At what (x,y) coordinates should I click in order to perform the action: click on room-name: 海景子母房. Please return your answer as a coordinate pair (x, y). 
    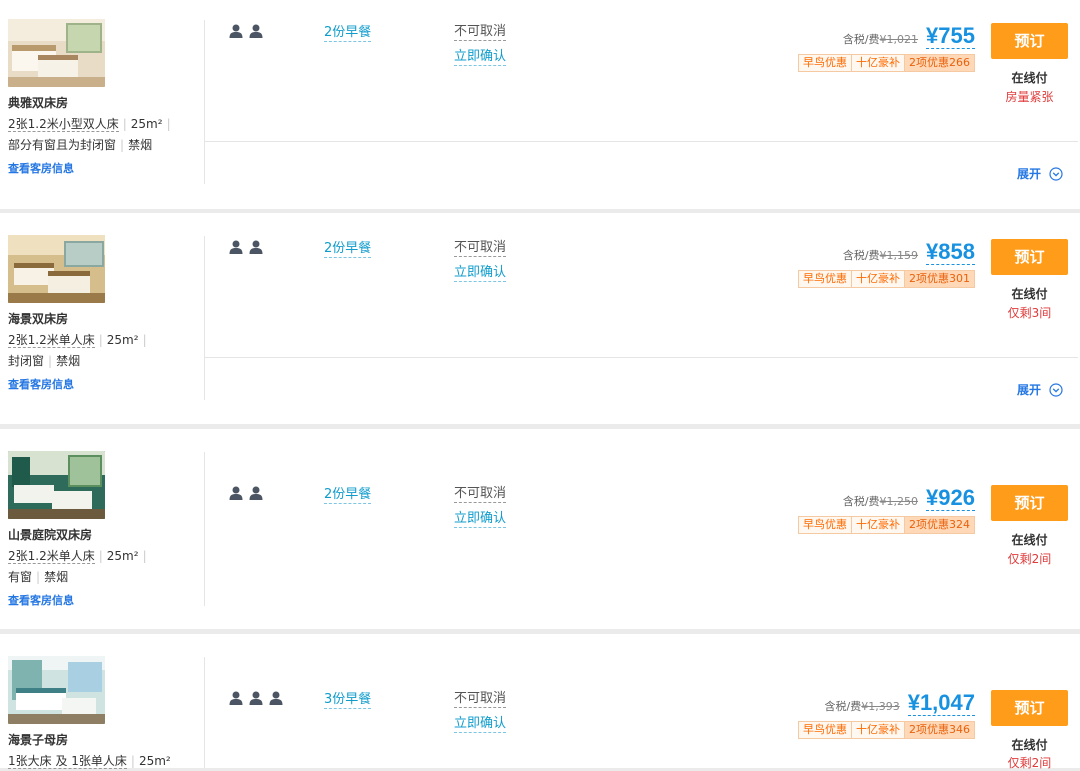
    Looking at the image, I should click on (38, 740).